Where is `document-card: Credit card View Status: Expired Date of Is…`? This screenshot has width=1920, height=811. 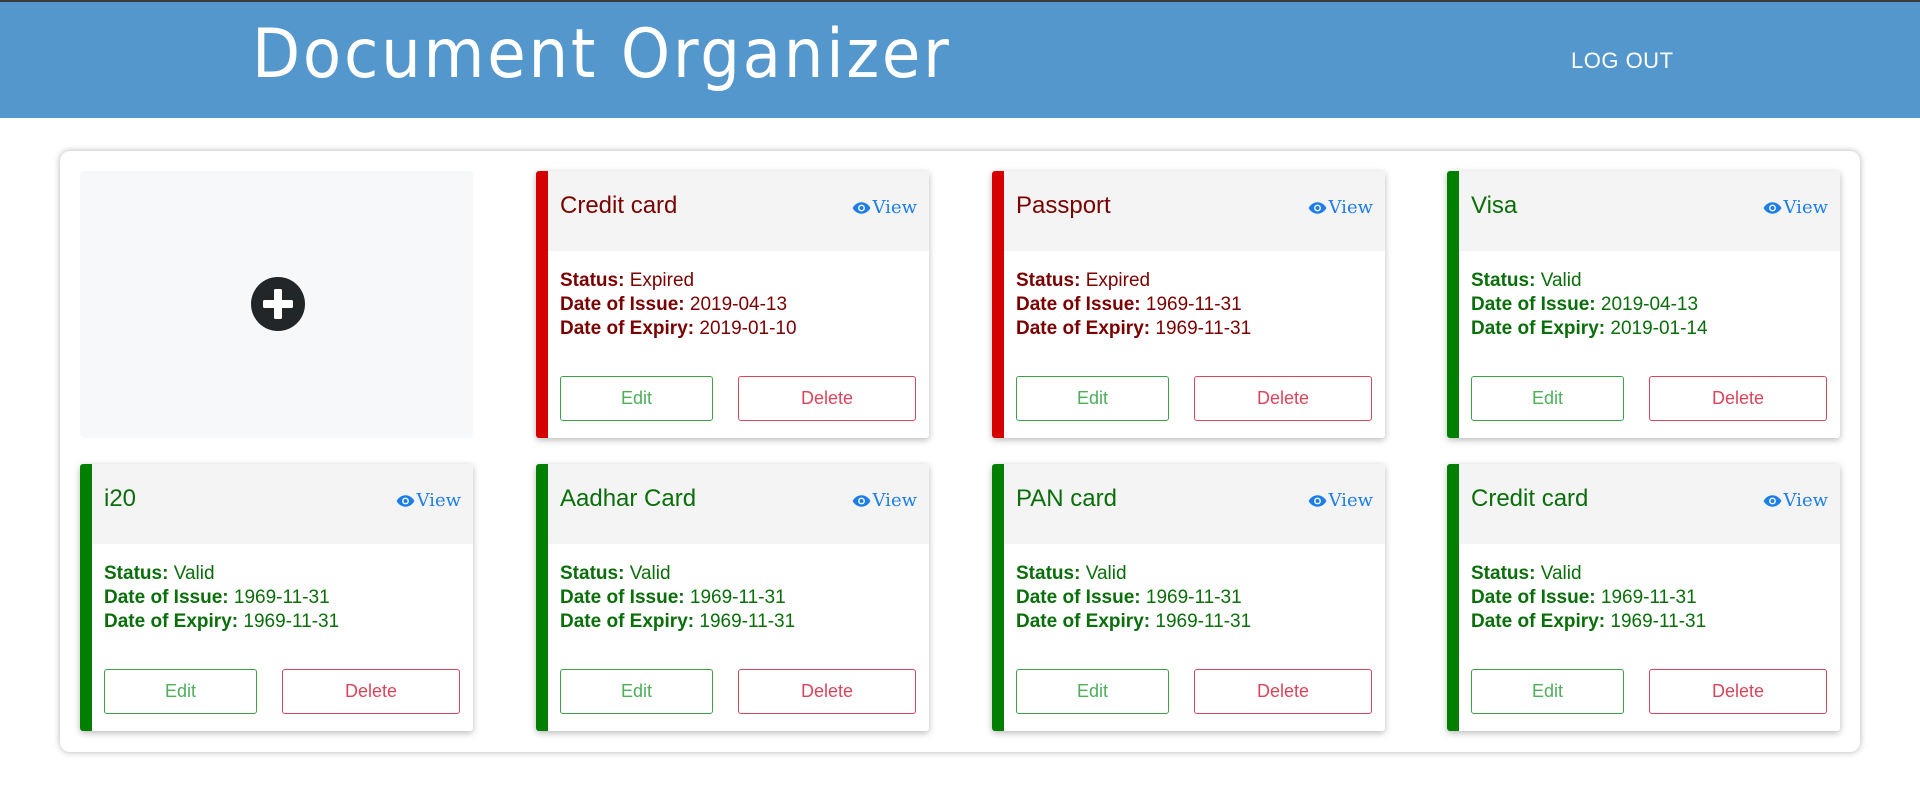 document-card: Credit card View Status: Expired Date of Is… is located at coordinates (732, 304).